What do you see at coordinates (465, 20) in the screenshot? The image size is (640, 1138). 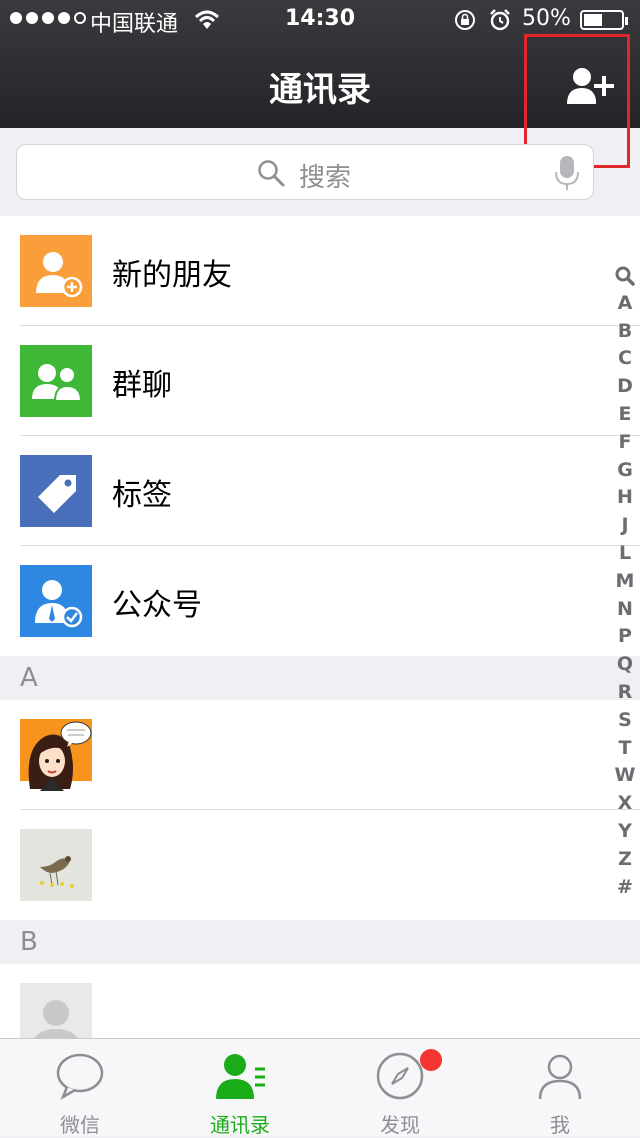 I see `rotation-lock-icon` at bounding box center [465, 20].